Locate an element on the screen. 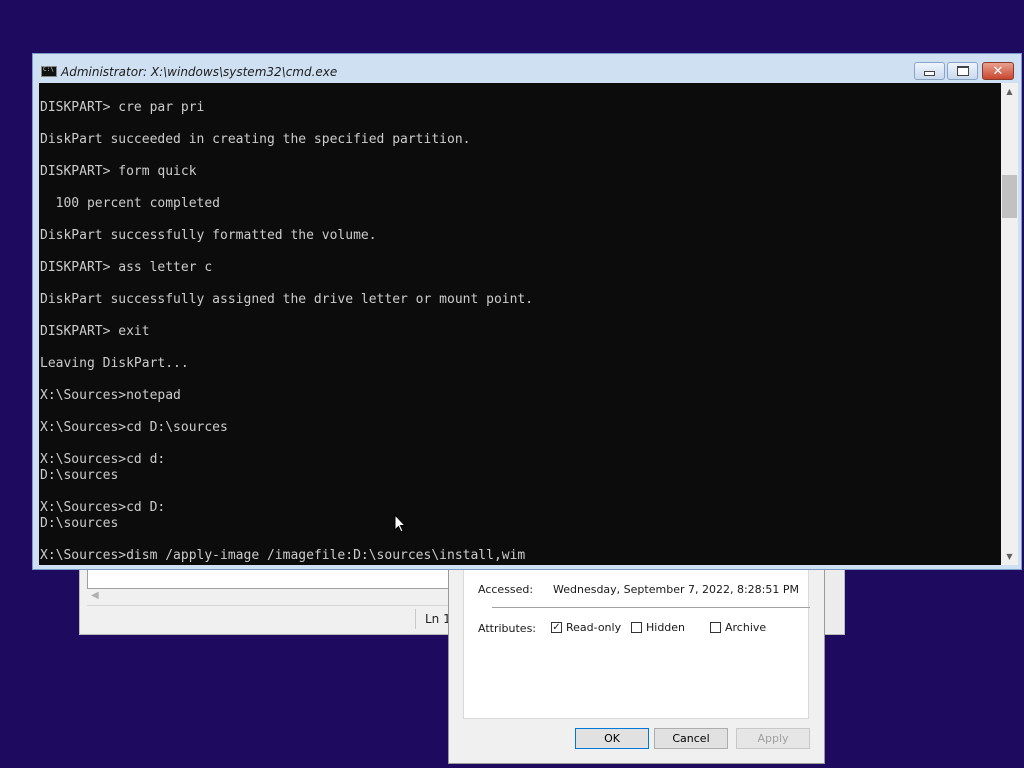 This screenshot has width=1024, height=768. console-line: DISKPART> form quick is located at coordinates (118, 171).